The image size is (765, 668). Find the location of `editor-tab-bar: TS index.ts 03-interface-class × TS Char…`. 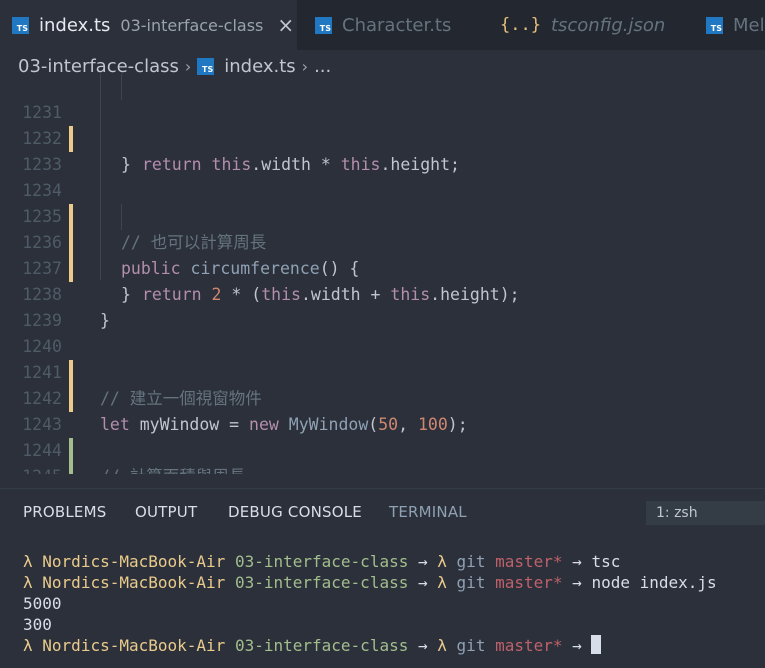

editor-tab-bar: TS index.ts 03-interface-class × TS Char… is located at coordinates (382, 25).